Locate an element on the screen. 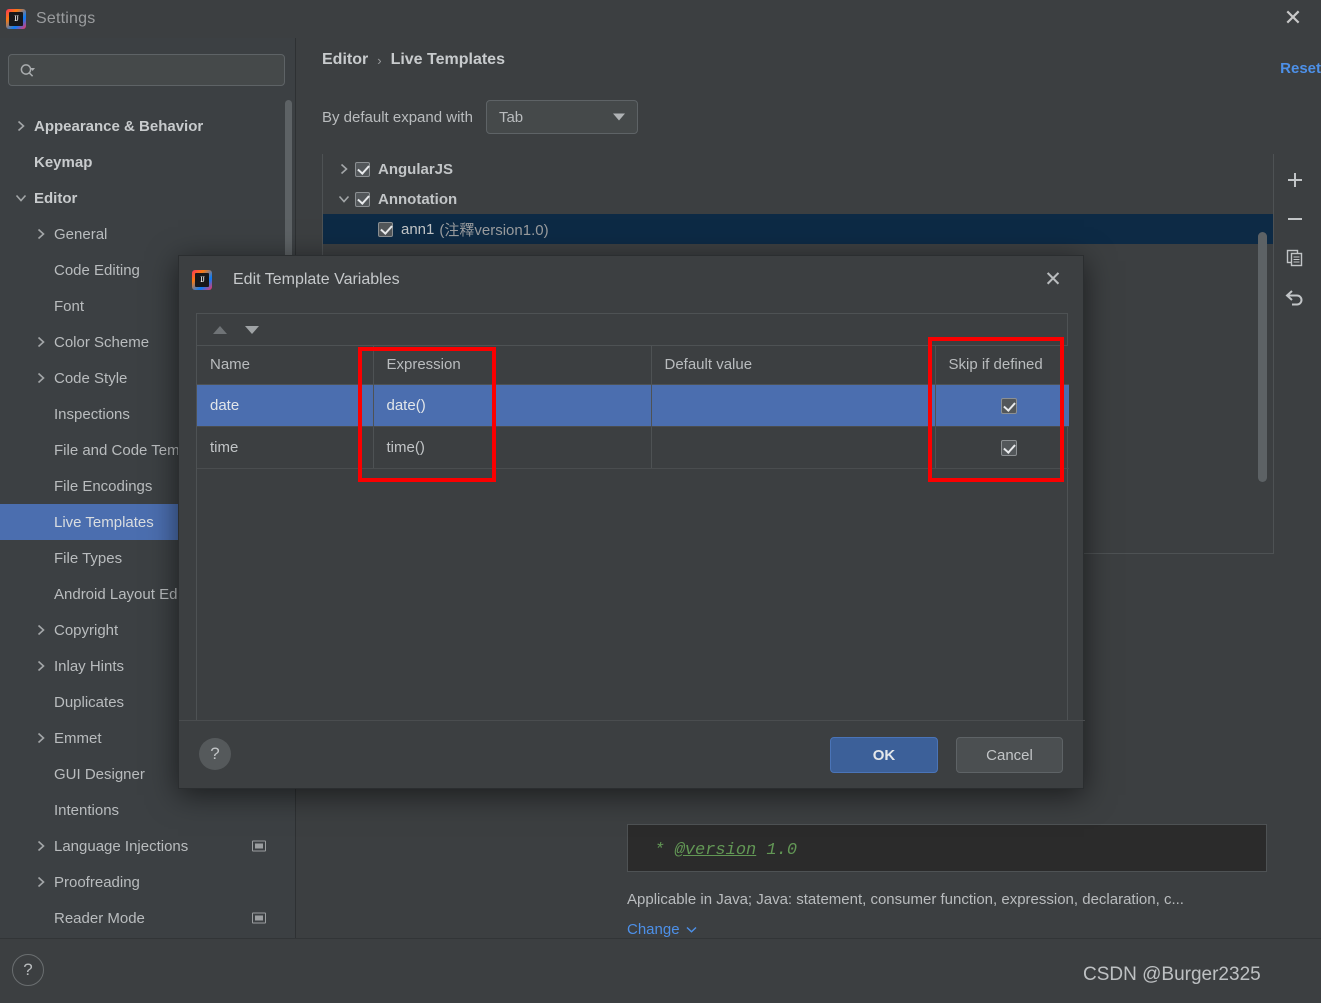 The image size is (1321, 1003). sidebar-item-label: Android Layout Editor is located at coordinates (126, 594).